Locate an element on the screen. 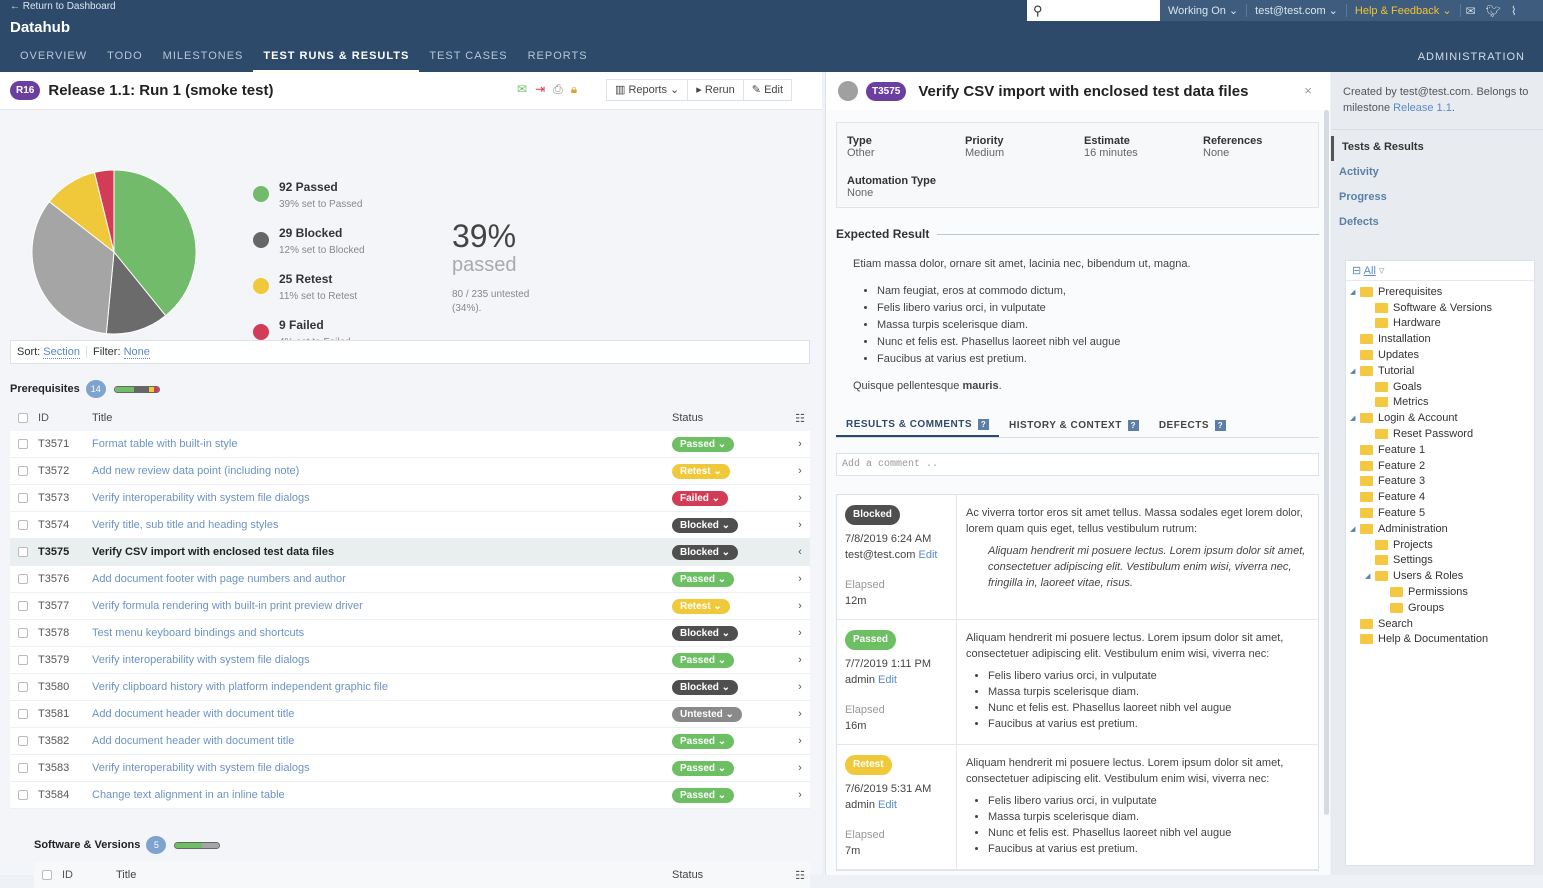 This screenshot has width=1543, height=888. tree-node: Reset Password is located at coordinates (1440, 434).